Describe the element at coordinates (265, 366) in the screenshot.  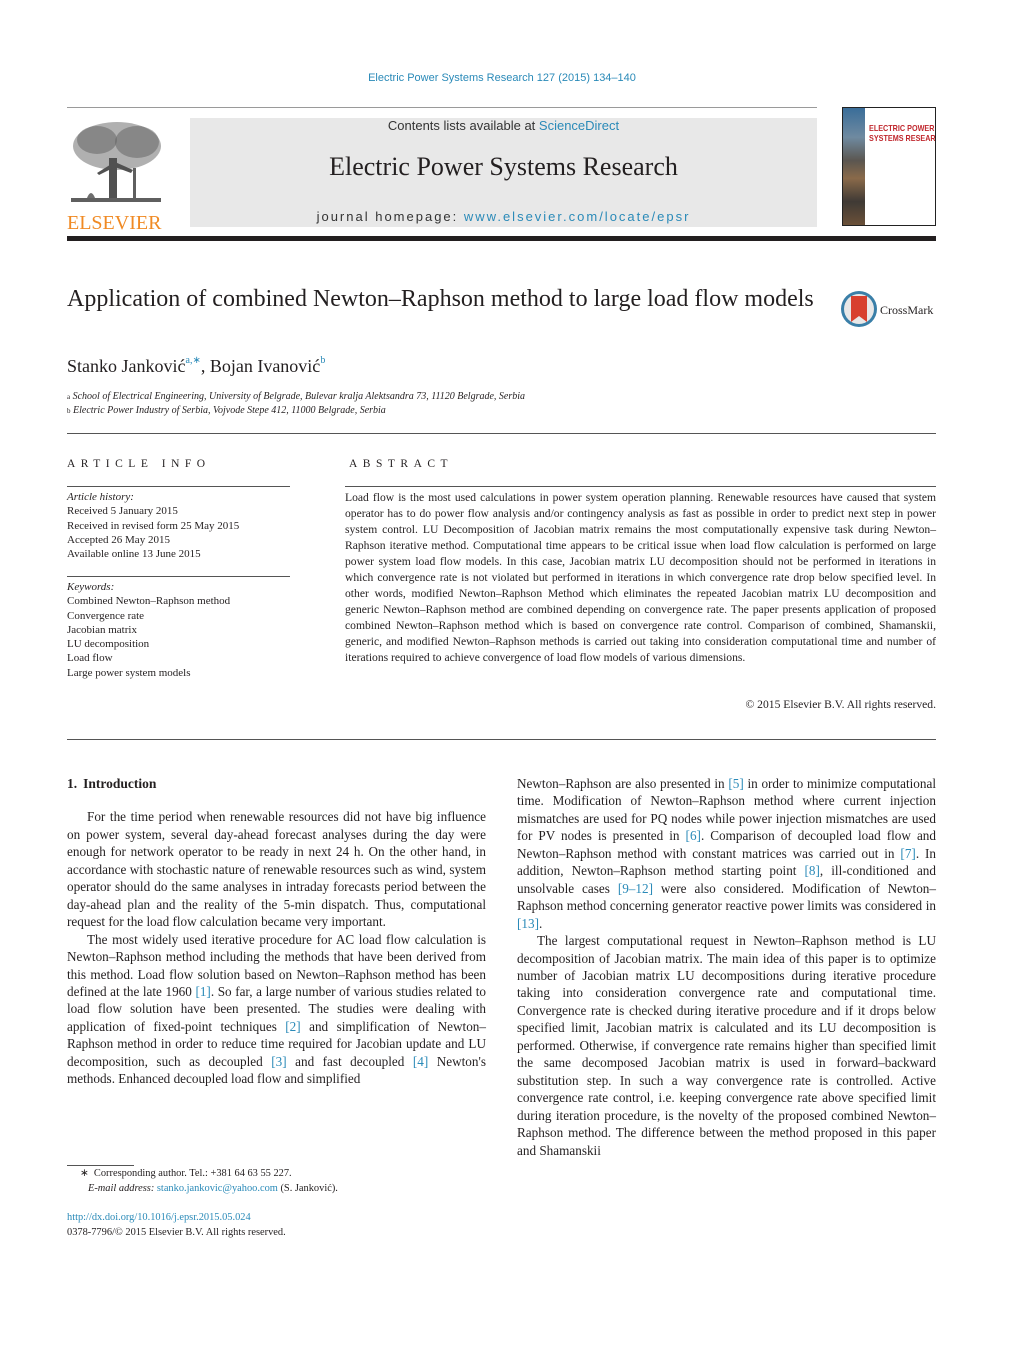
I see `author-name: Bojan Ivanović` at that location.